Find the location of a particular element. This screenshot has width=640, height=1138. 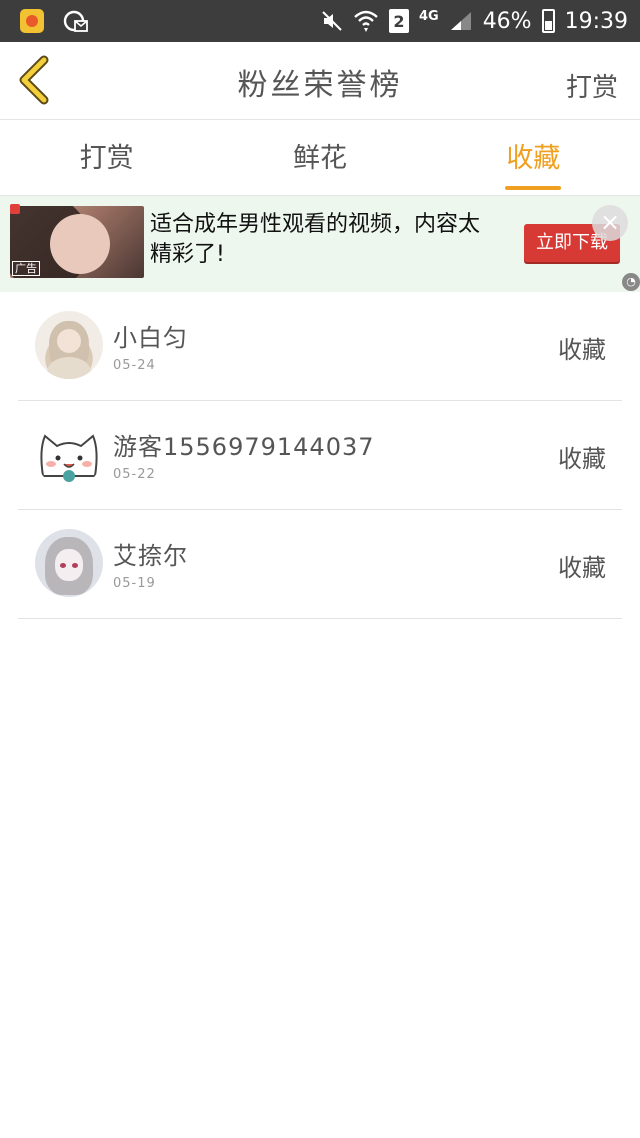

fan-name: 游客1556979144037 is located at coordinates (244, 447).